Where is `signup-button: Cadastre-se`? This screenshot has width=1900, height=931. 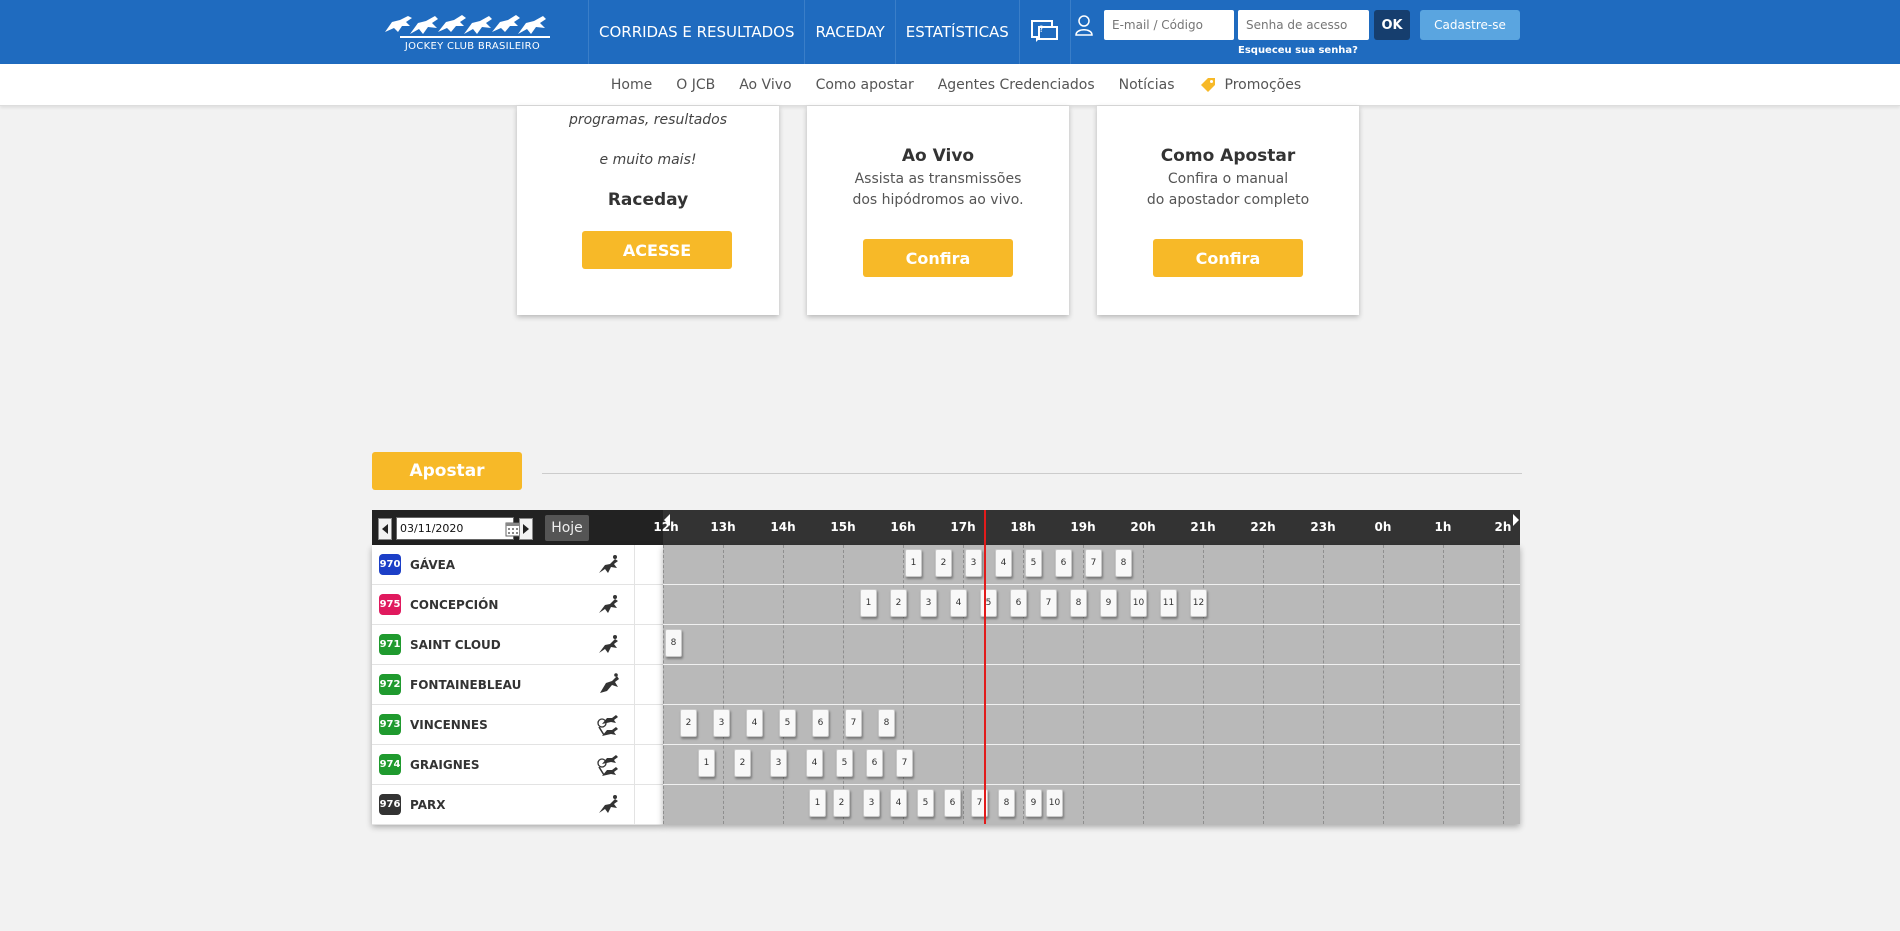 signup-button: Cadastre-se is located at coordinates (1470, 25).